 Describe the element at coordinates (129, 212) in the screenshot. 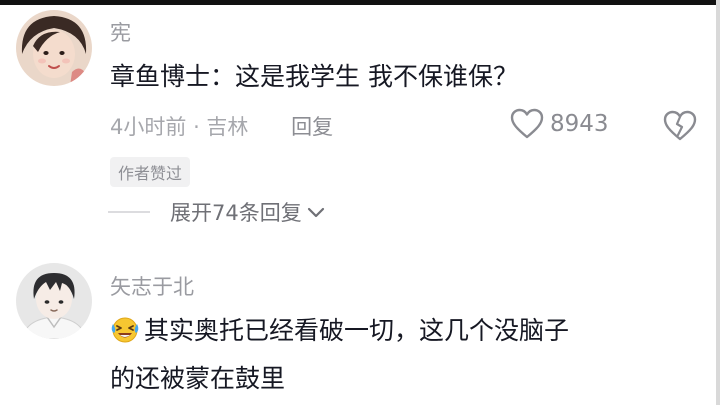

I see `expand-divider-line` at that location.